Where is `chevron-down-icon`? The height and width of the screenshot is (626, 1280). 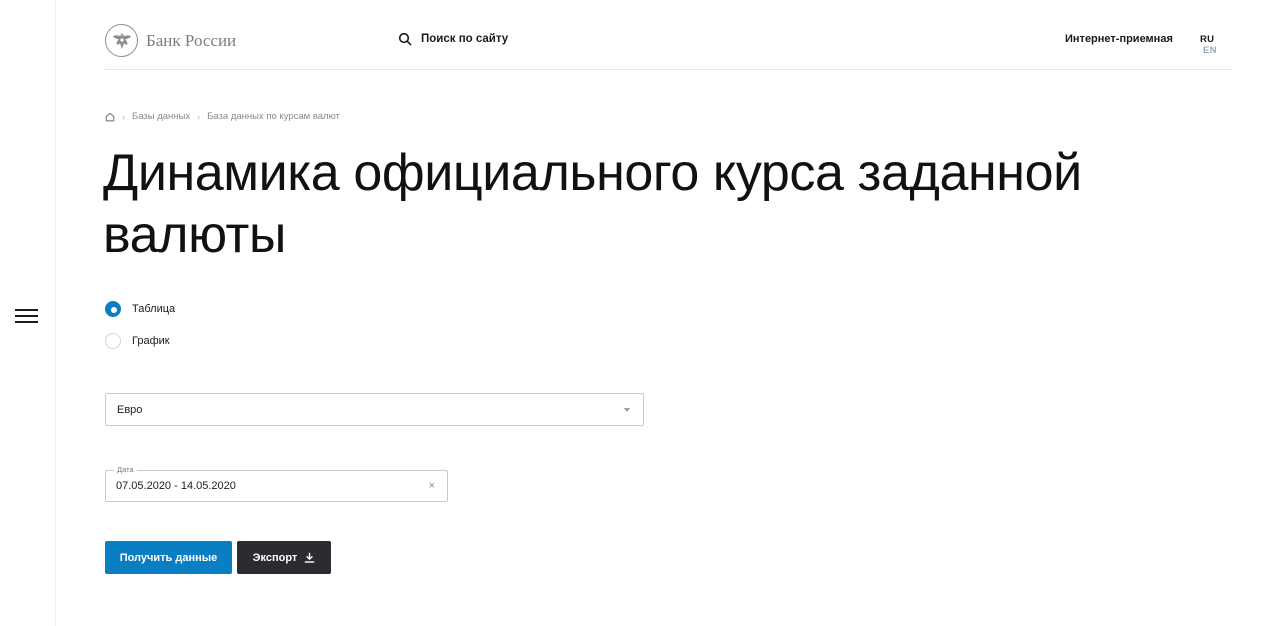 chevron-down-icon is located at coordinates (627, 410).